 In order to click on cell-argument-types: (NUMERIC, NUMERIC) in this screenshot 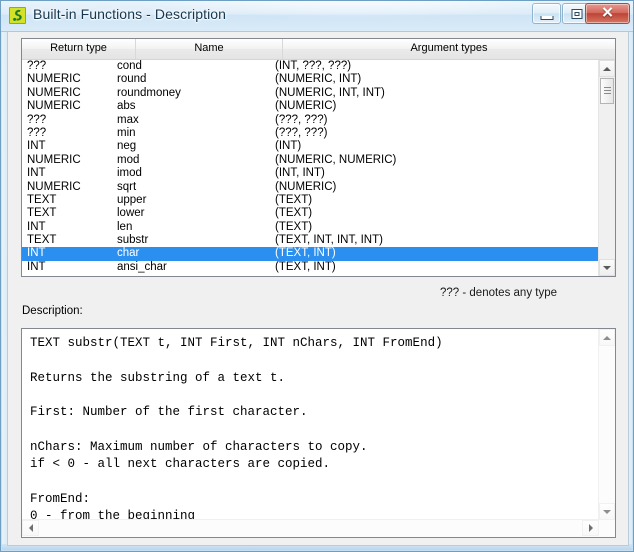, I will do `click(336, 159)`.